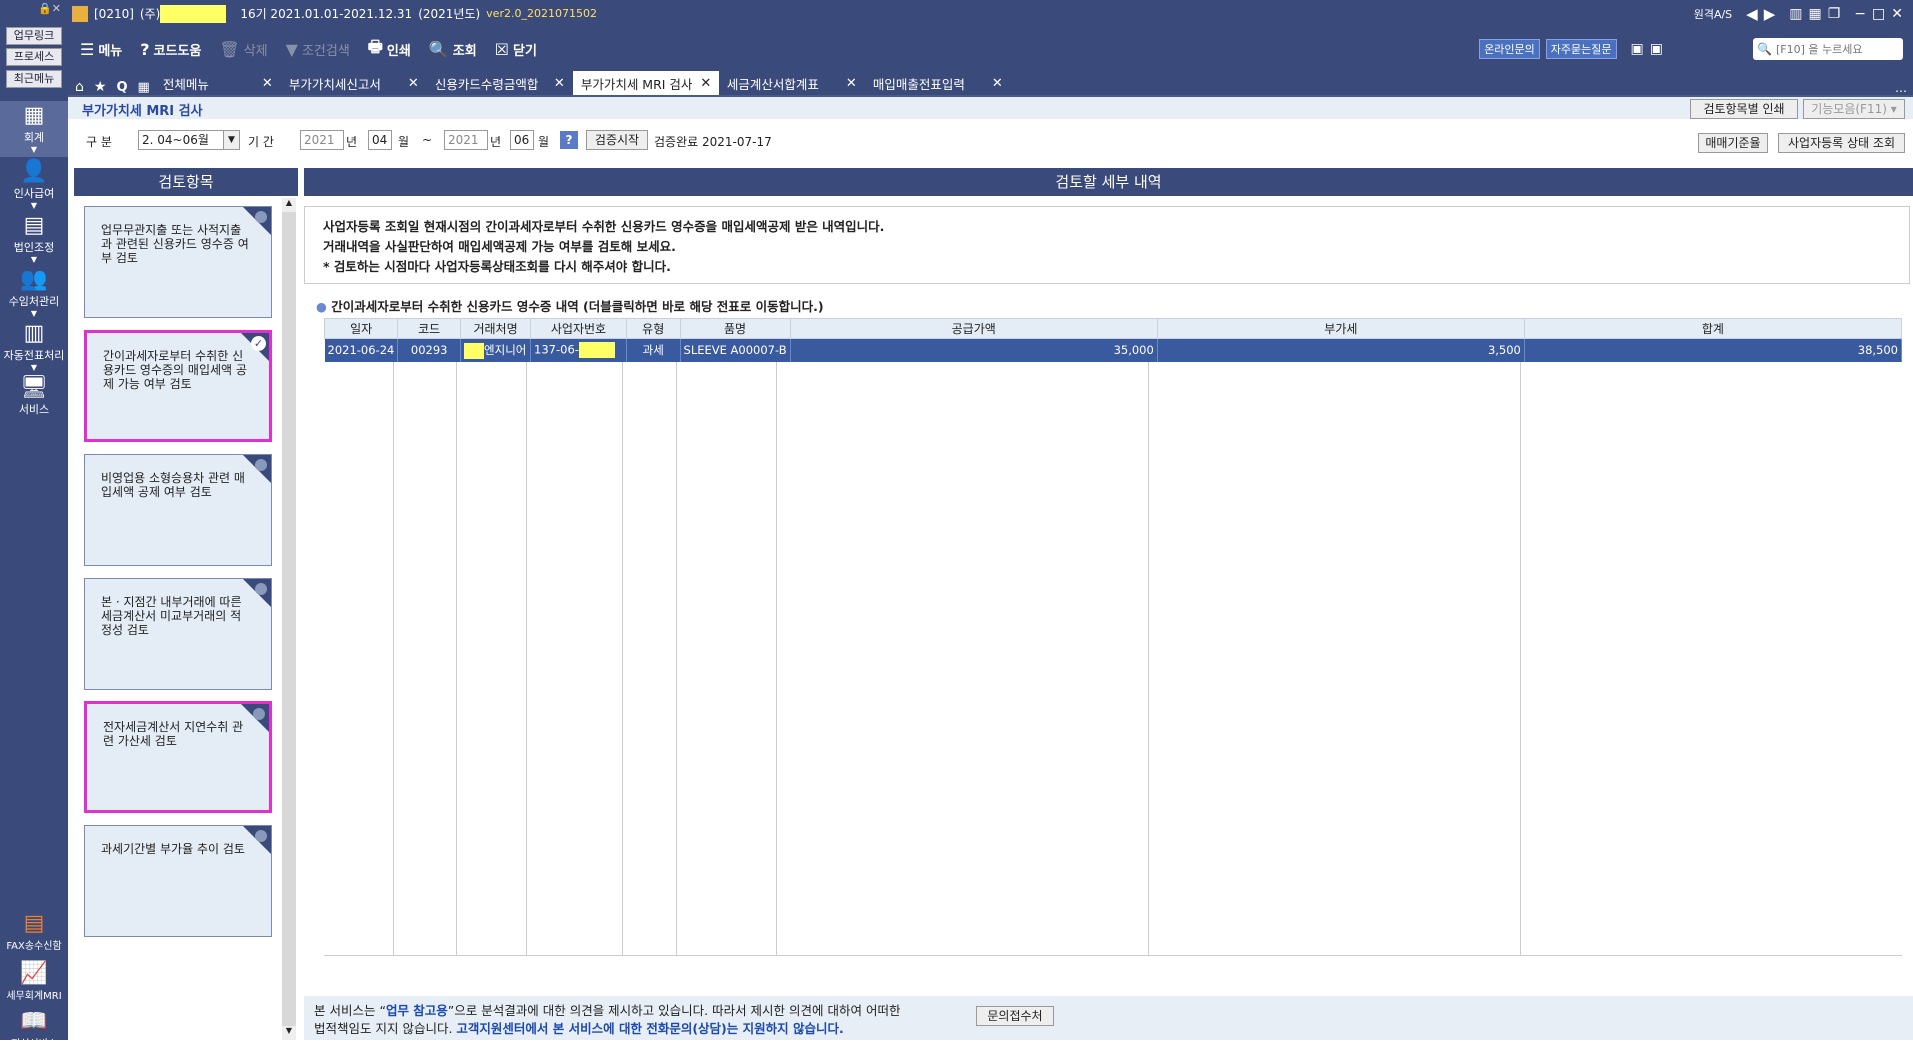  Describe the element at coordinates (243, 49) in the screenshot. I see `delete-button: 🗑 삭제` at that location.